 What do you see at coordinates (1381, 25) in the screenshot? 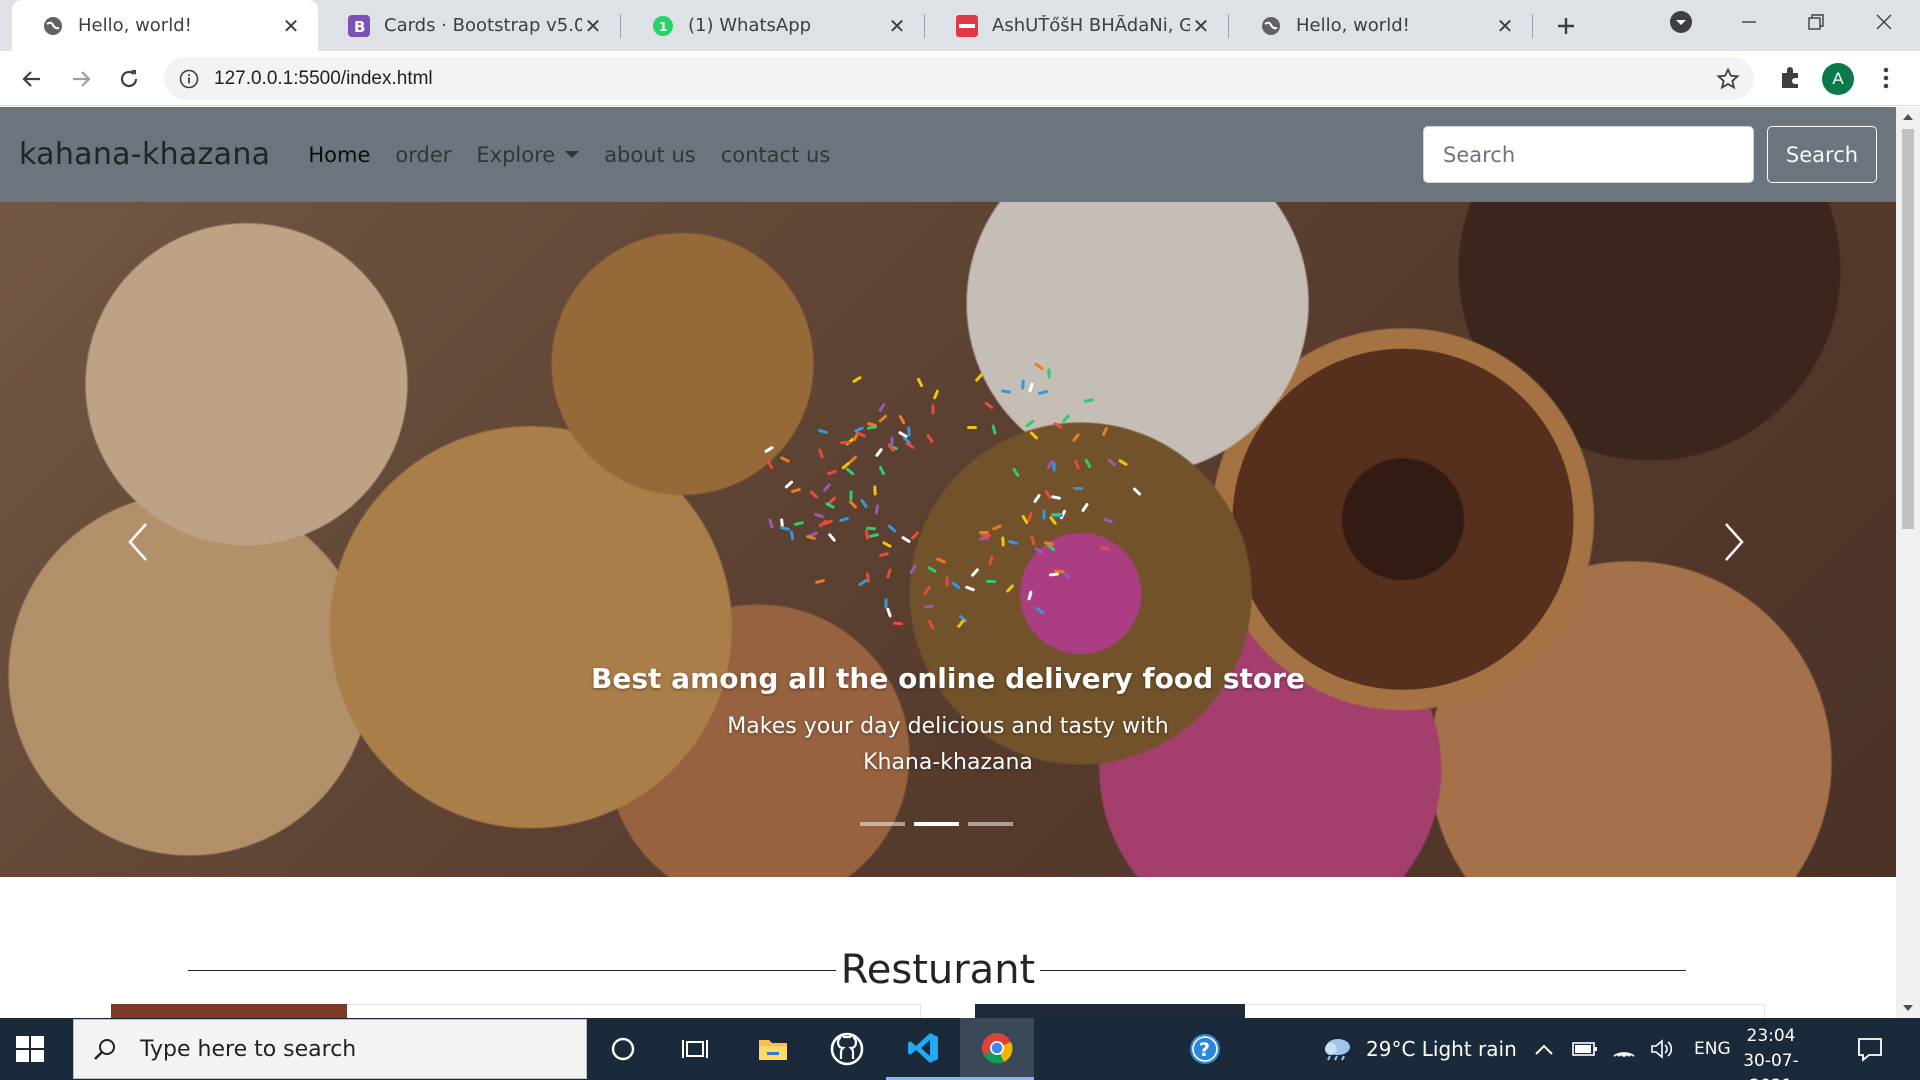
I see `tab-hello-world-2: Hello, world! ✕` at bounding box center [1381, 25].